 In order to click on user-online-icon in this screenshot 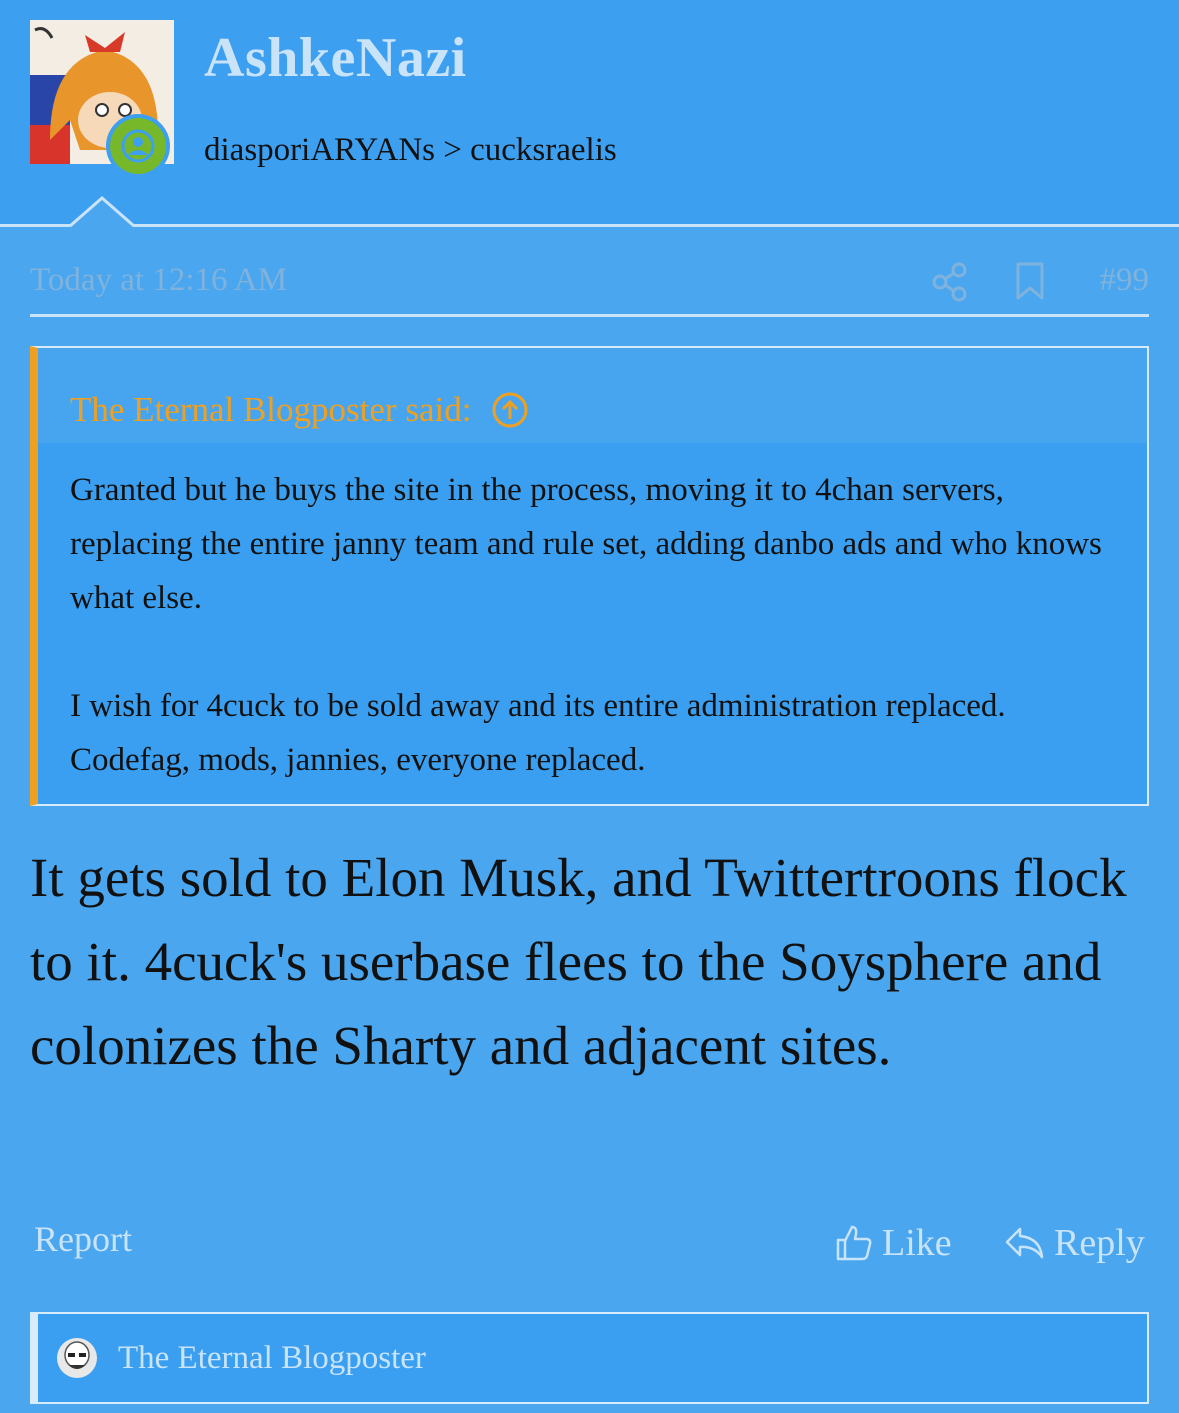, I will do `click(138, 146)`.